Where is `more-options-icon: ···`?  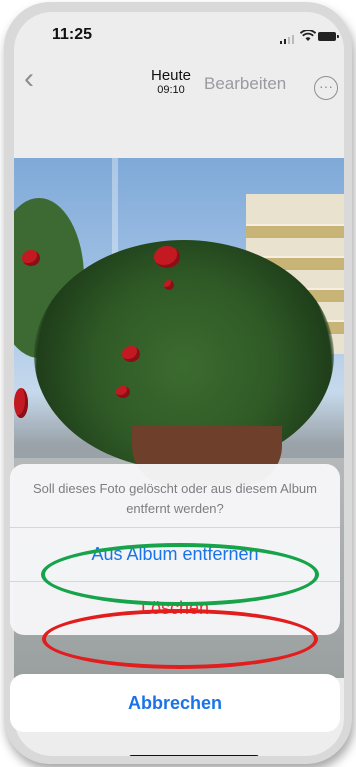 more-options-icon: ··· is located at coordinates (326, 88).